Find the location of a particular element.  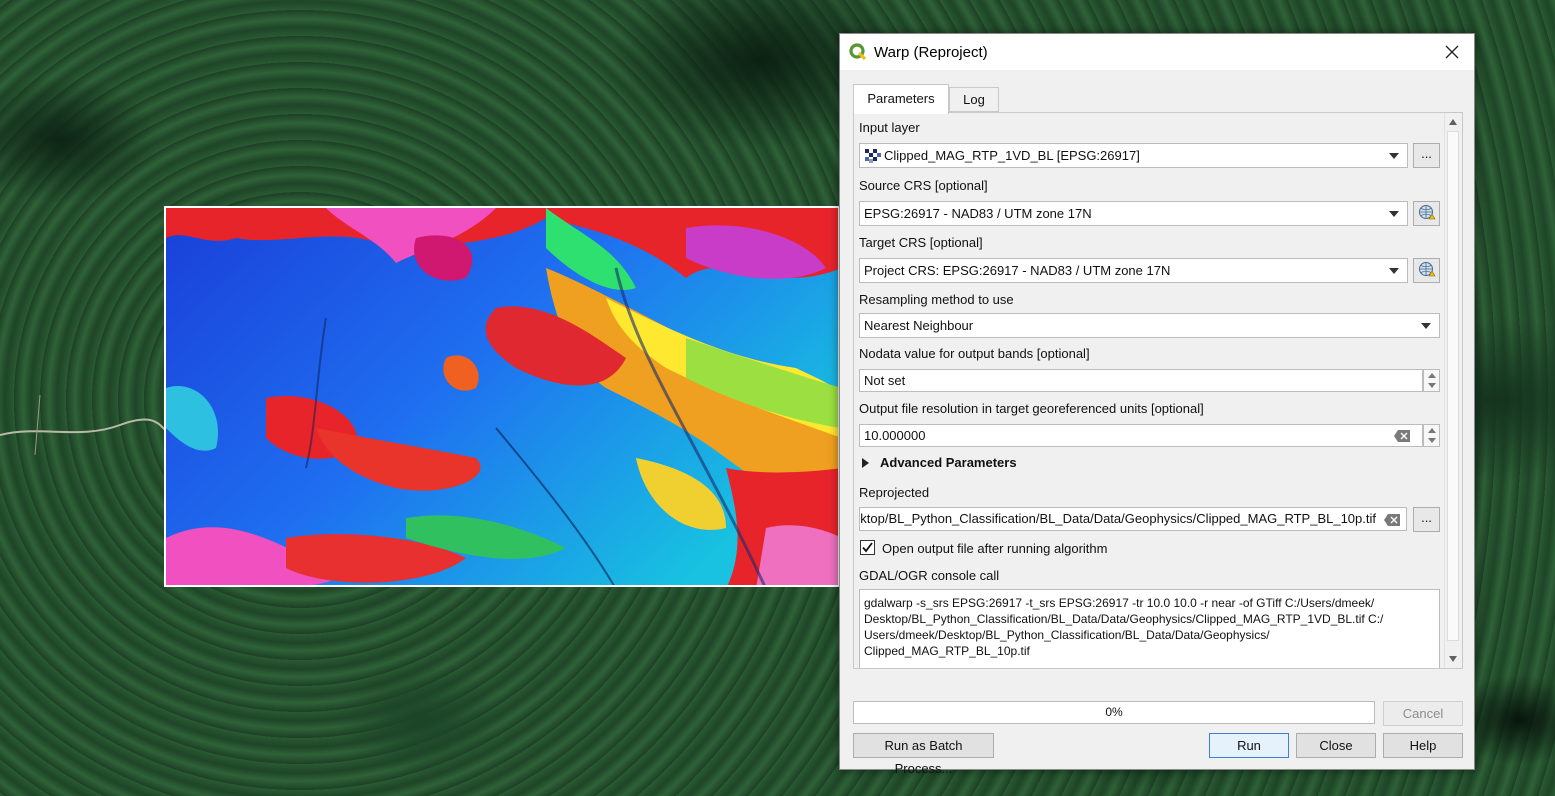

dialog-title: Warp (Reproject) is located at coordinates (931, 52).